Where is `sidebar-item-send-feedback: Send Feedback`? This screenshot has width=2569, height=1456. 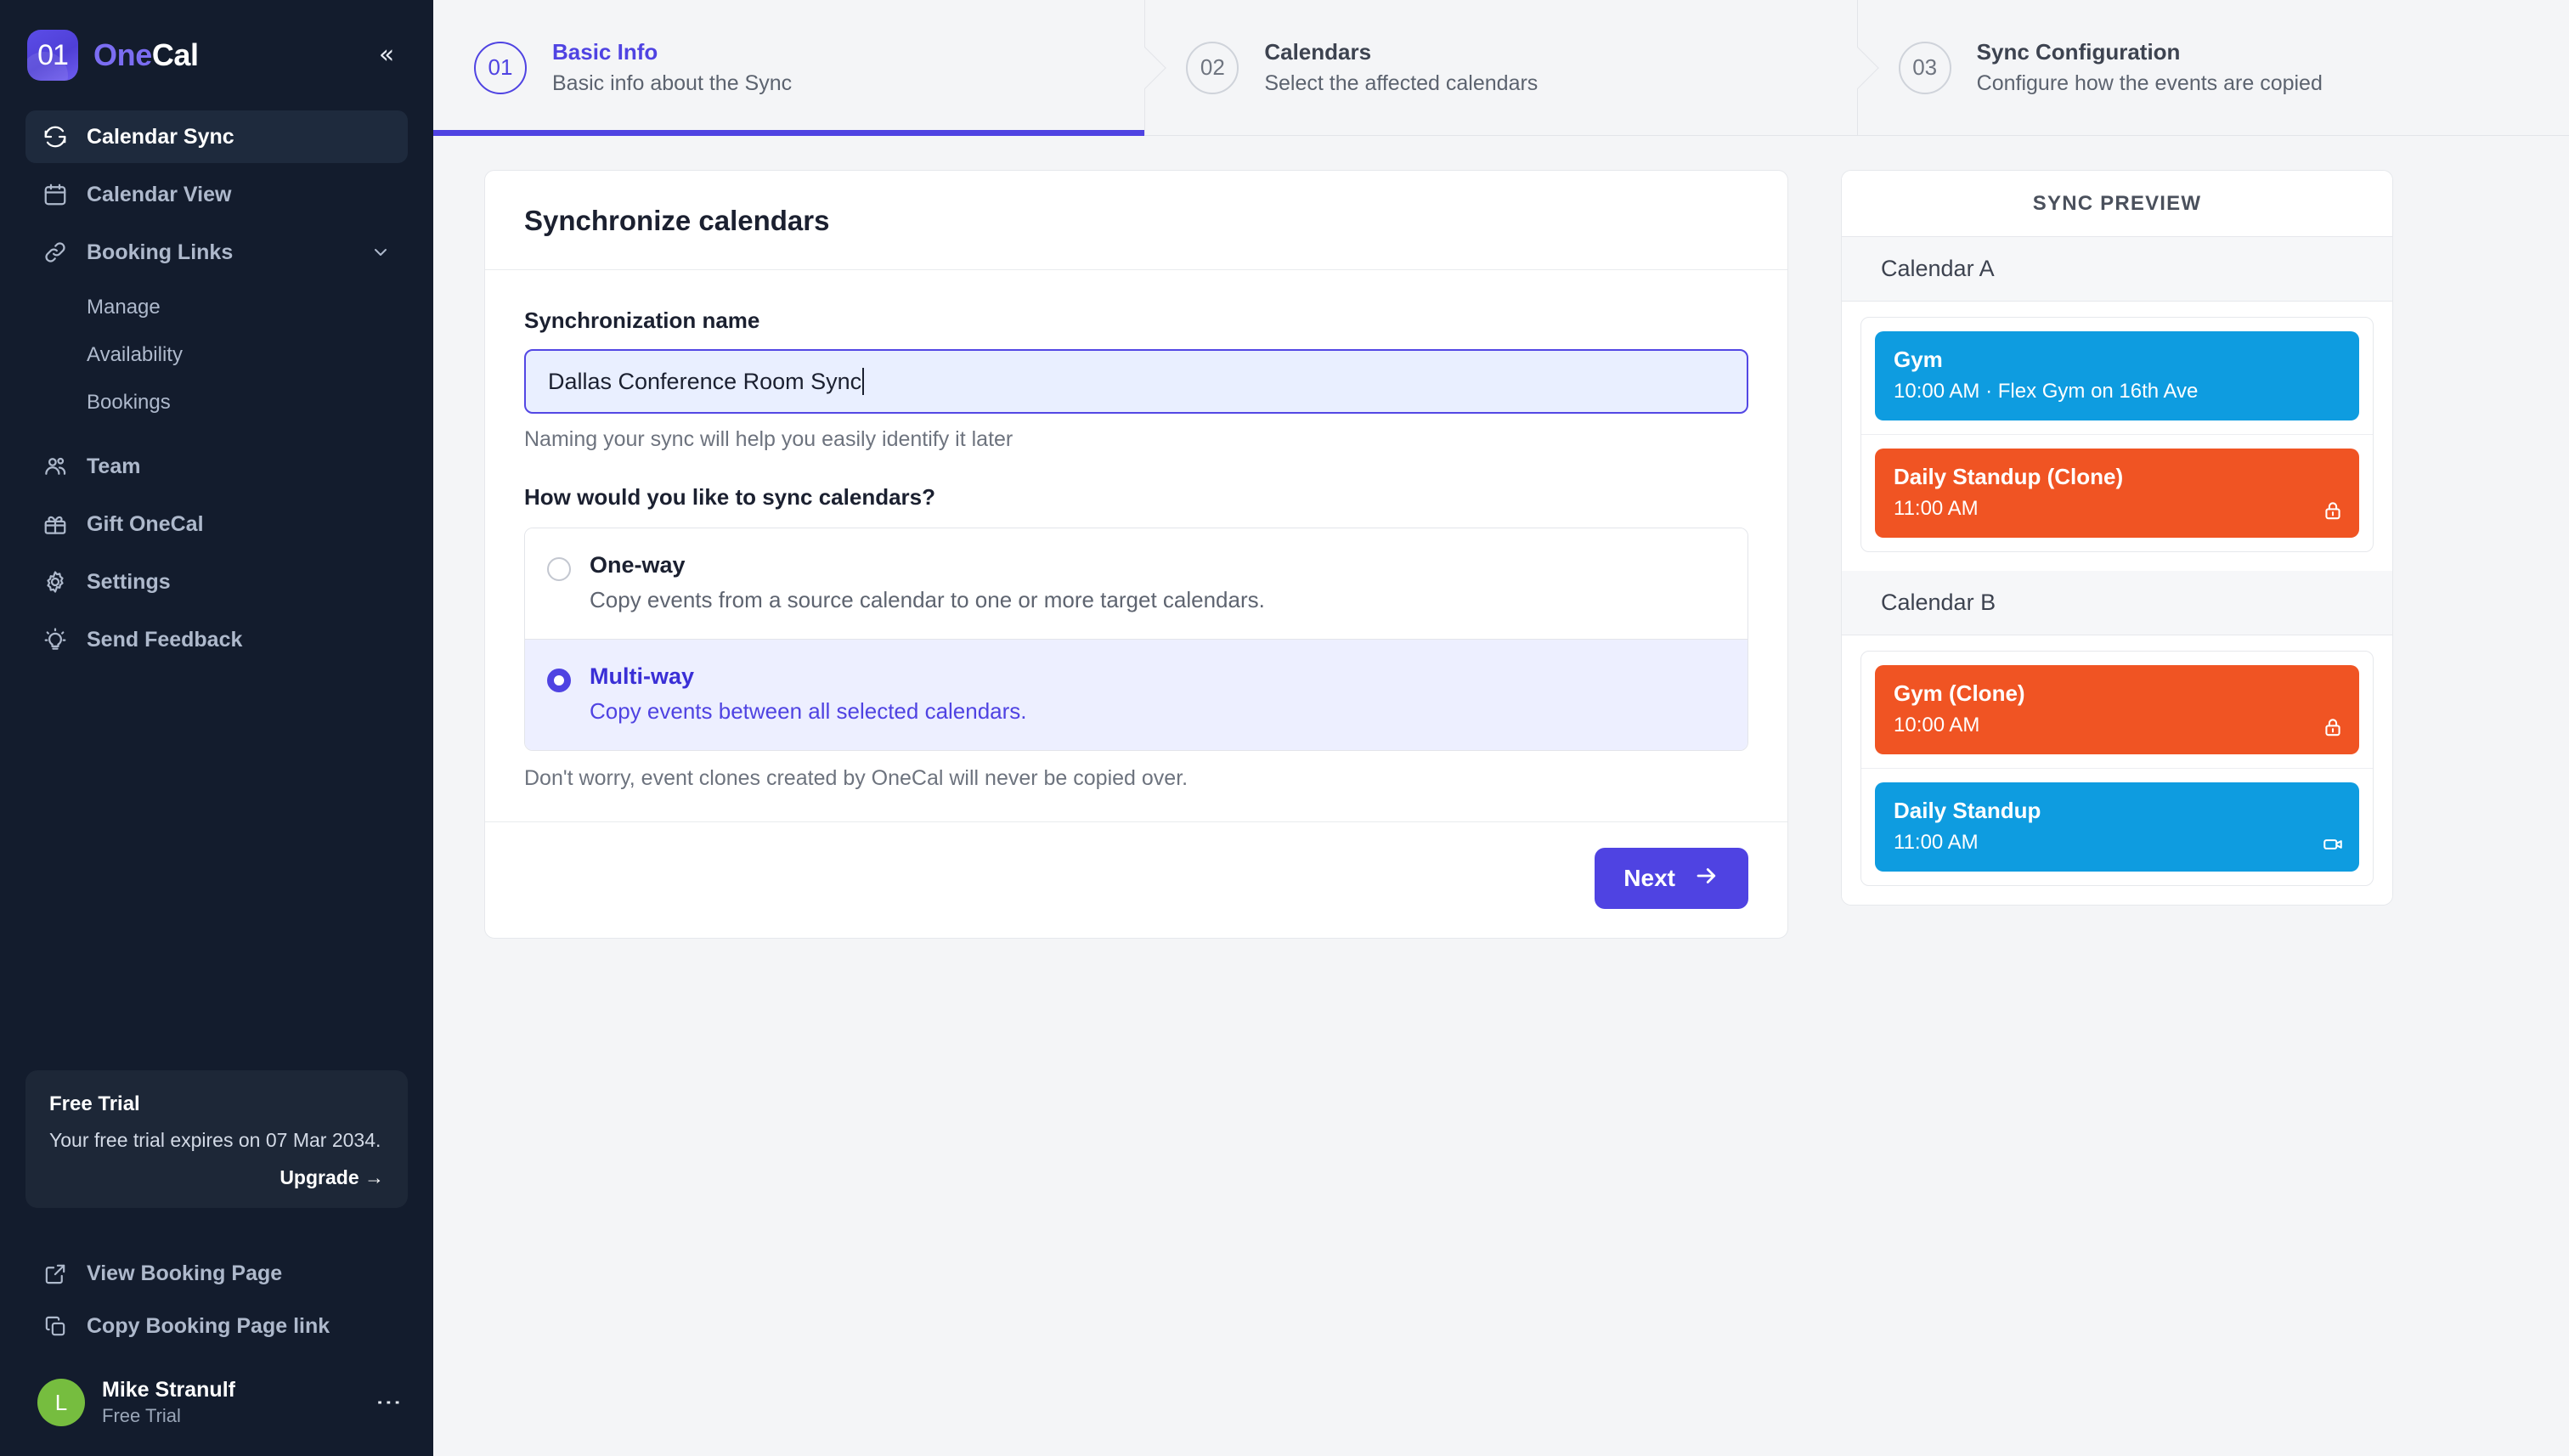 sidebar-item-send-feedback: Send Feedback is located at coordinates (217, 640).